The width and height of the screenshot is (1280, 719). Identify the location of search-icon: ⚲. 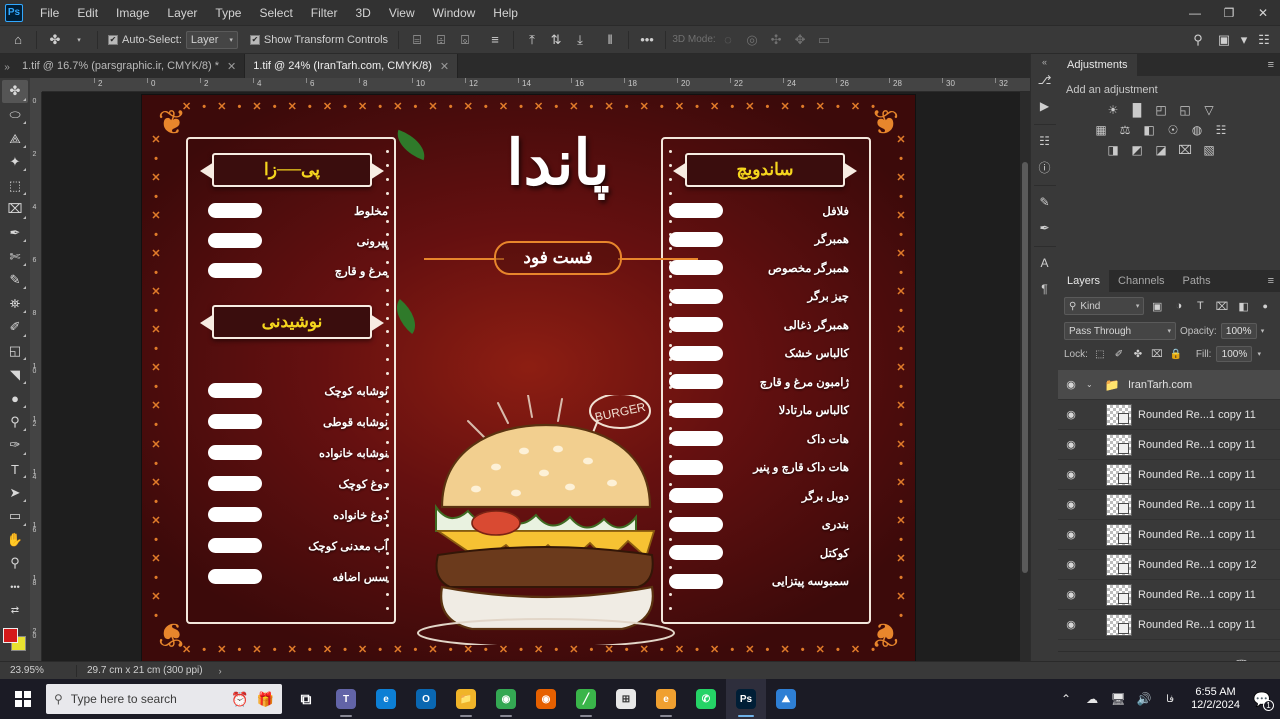
(1198, 40).